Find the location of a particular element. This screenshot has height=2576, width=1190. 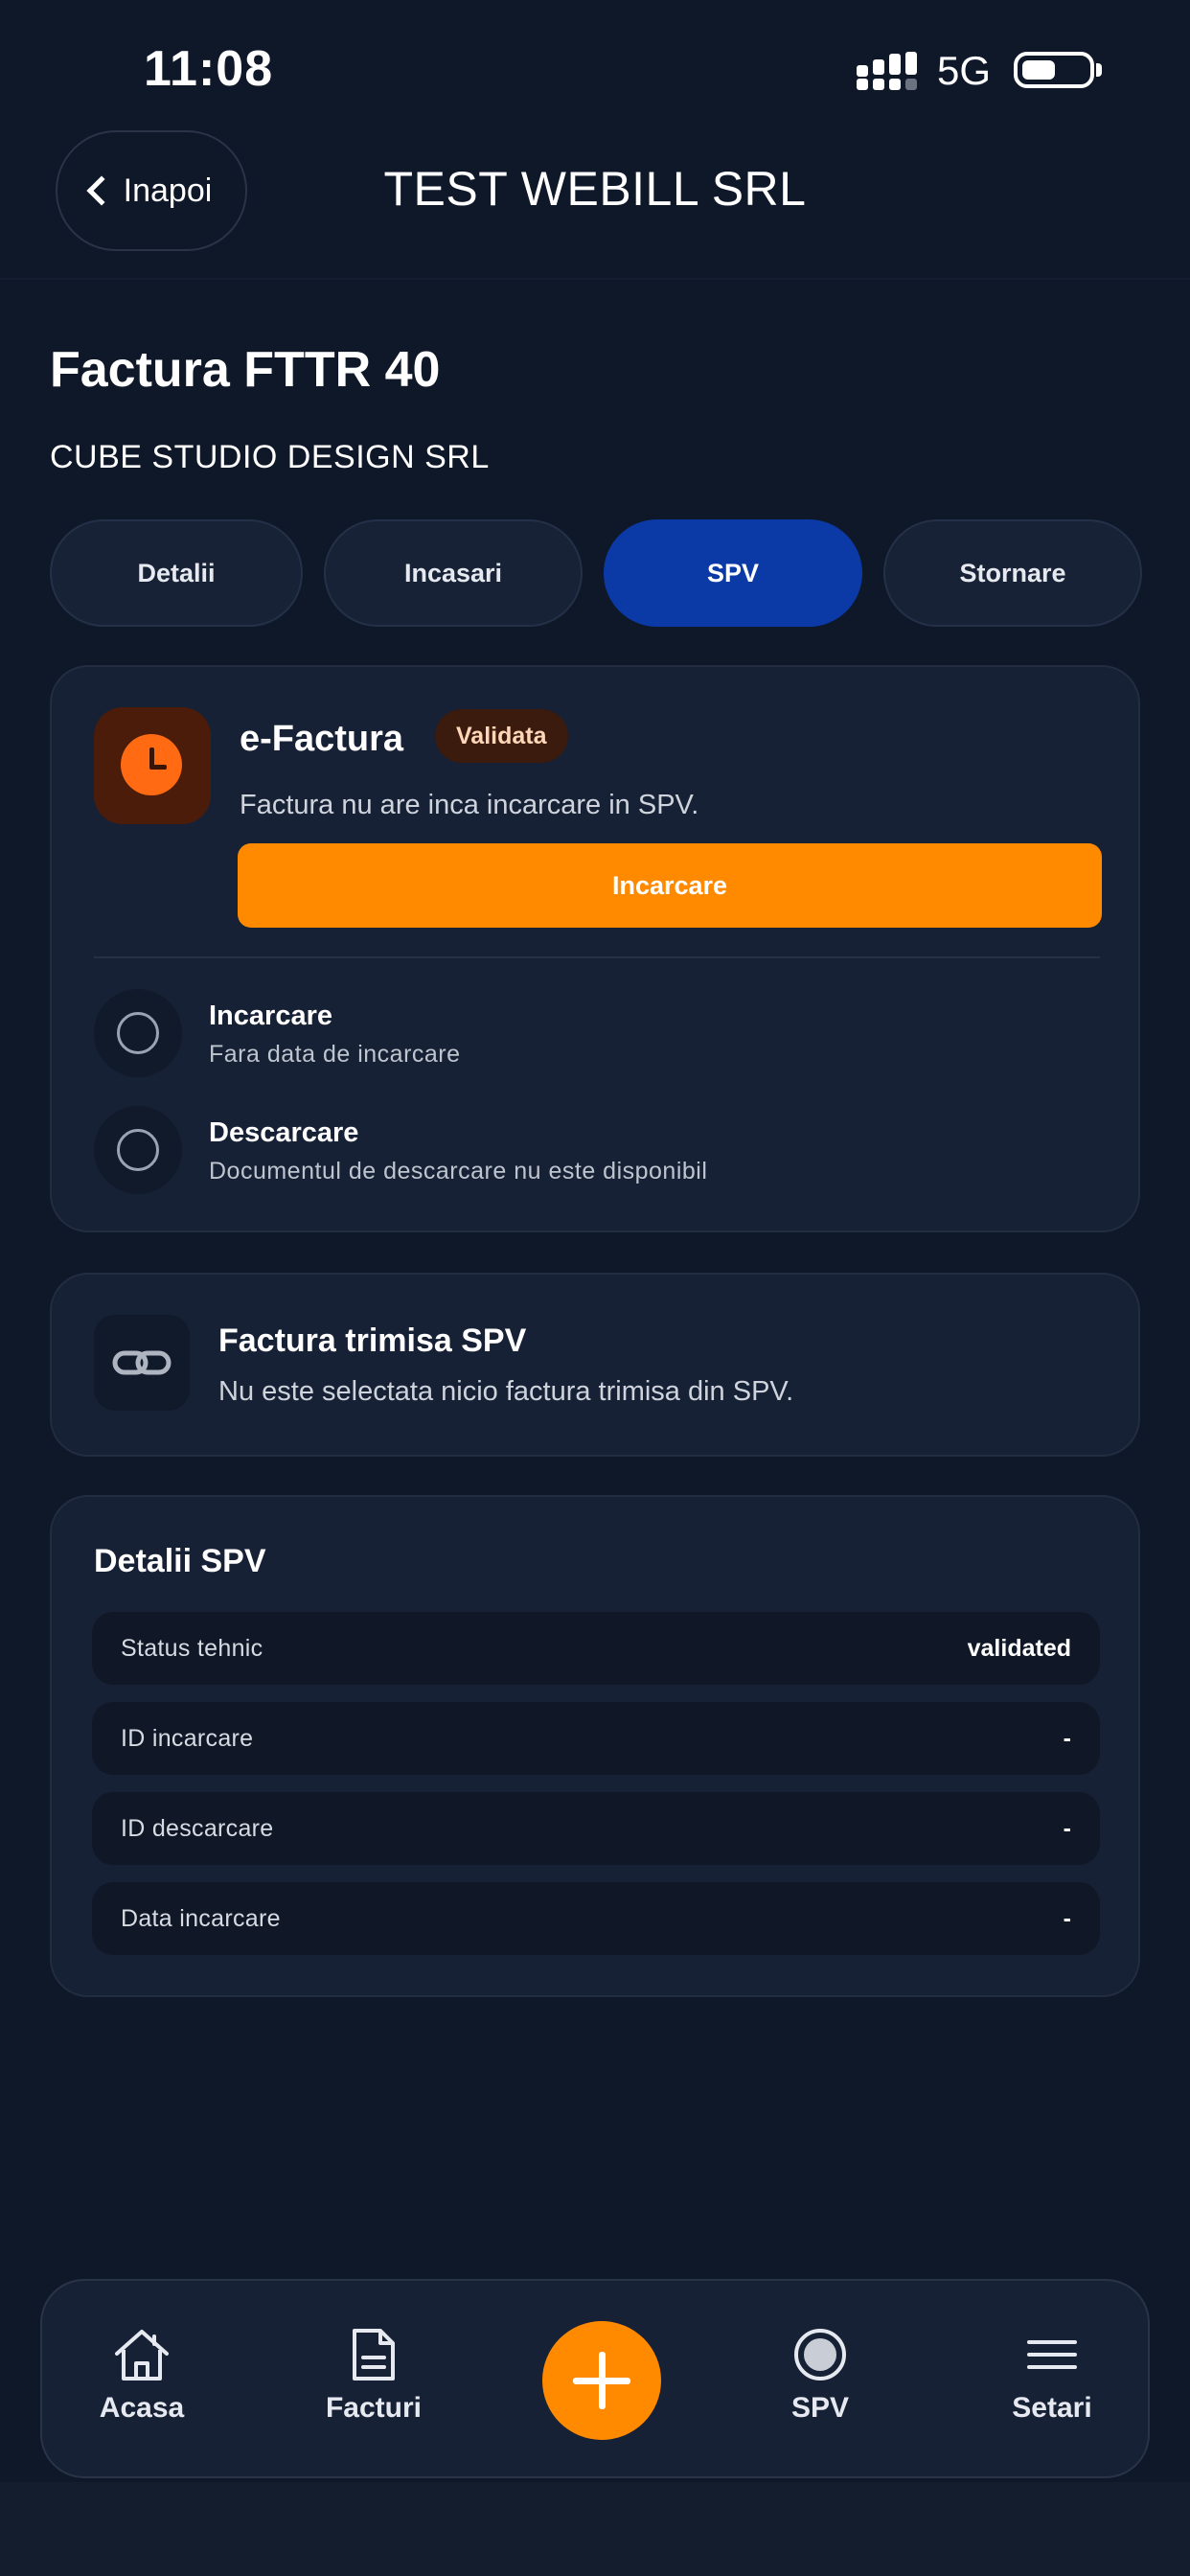

spv-icon is located at coordinates (820, 2354).